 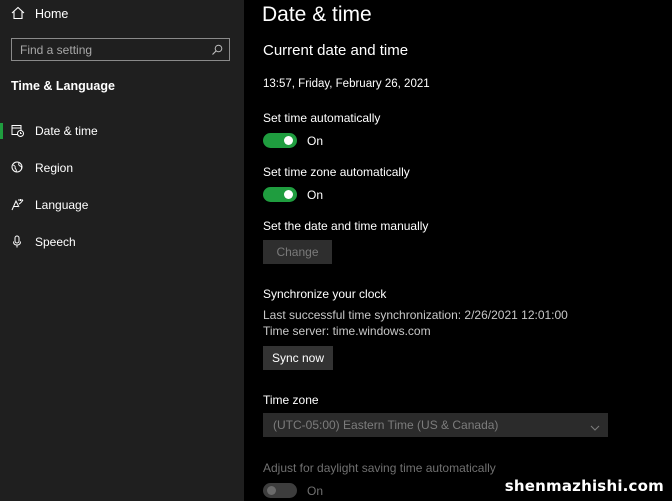 What do you see at coordinates (17, 167) in the screenshot?
I see `globe-icon` at bounding box center [17, 167].